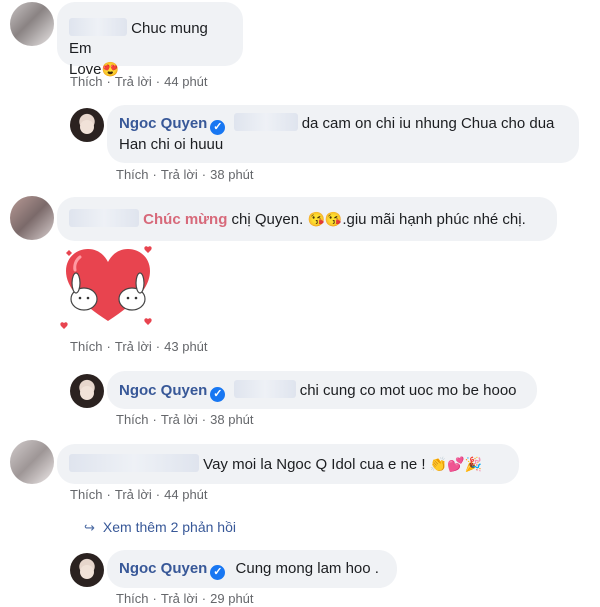 The height and width of the screenshot is (607, 600). I want to click on heart-sticker-icon, so click(106, 287).